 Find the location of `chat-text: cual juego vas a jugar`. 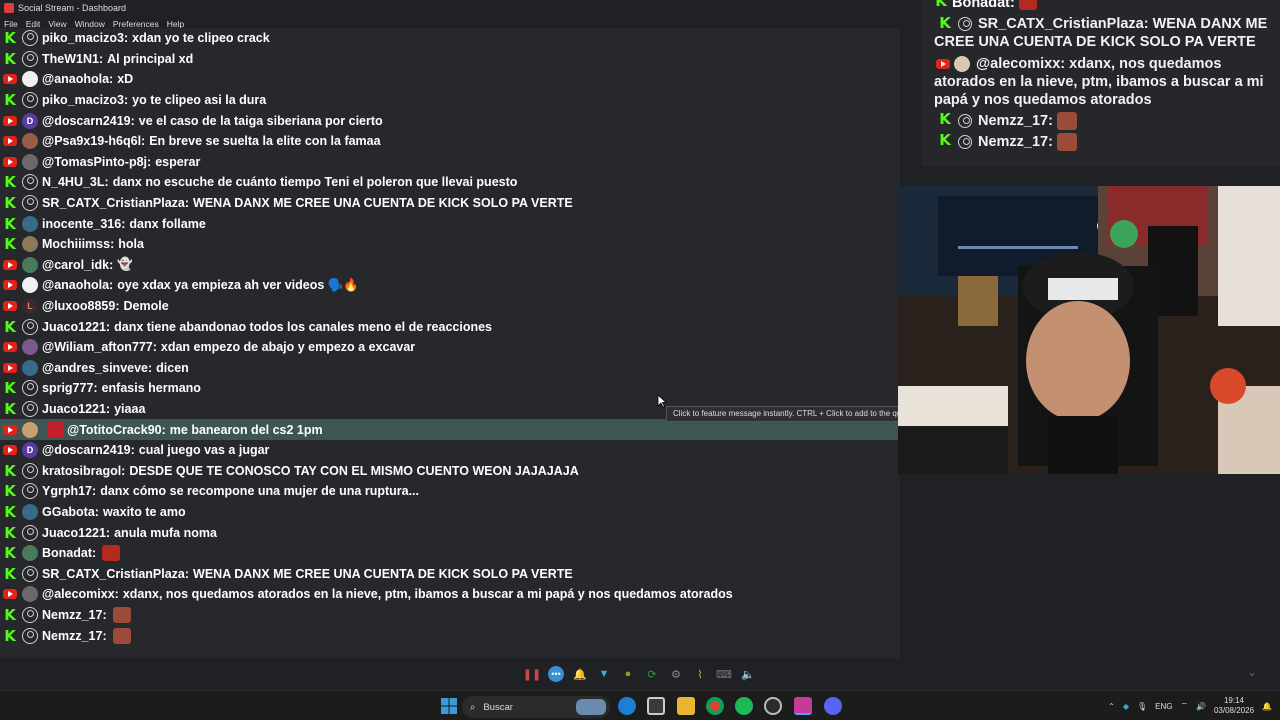

chat-text: cual juego vas a jugar is located at coordinates (204, 450).